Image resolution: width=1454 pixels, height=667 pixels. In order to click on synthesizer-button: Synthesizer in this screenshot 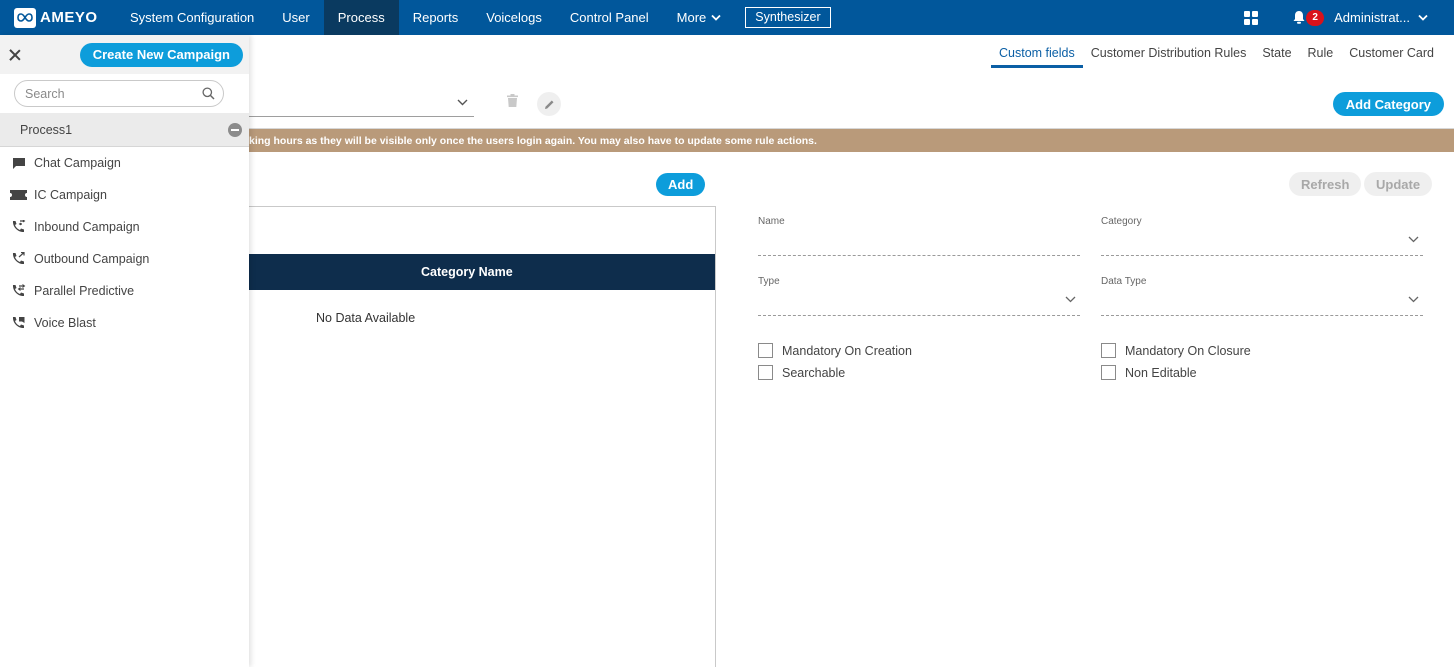, I will do `click(788, 17)`.